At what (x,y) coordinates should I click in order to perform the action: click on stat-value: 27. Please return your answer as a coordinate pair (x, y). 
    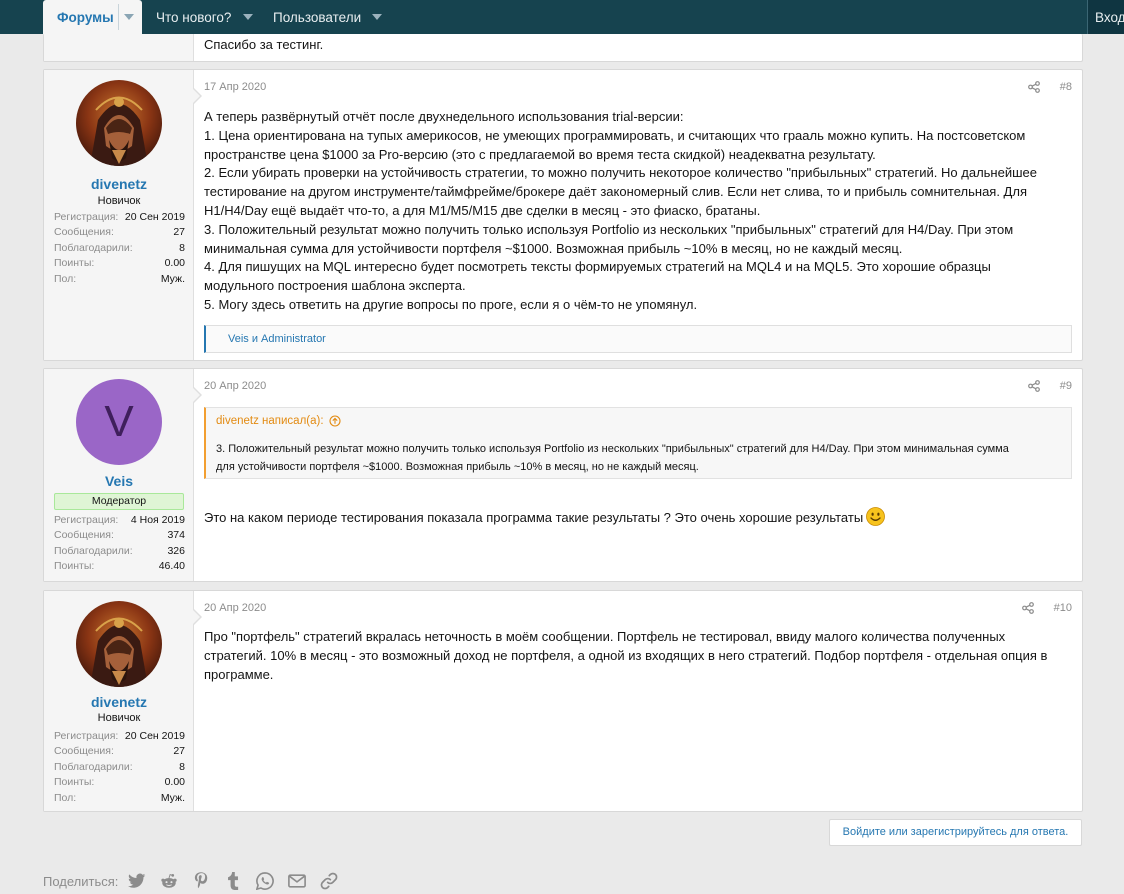
    Looking at the image, I should click on (179, 232).